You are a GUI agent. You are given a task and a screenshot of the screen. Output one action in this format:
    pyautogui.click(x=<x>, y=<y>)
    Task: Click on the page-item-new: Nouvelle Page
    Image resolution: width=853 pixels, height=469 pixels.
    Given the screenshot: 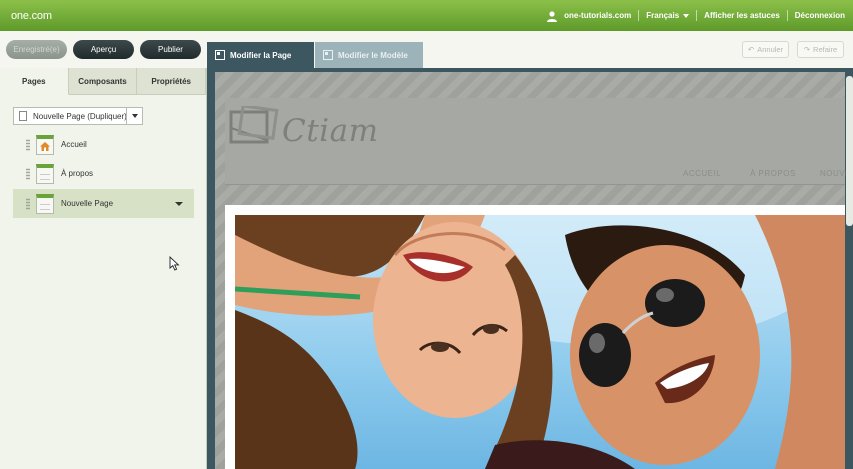 What is the action you would take?
    pyautogui.click(x=103, y=203)
    